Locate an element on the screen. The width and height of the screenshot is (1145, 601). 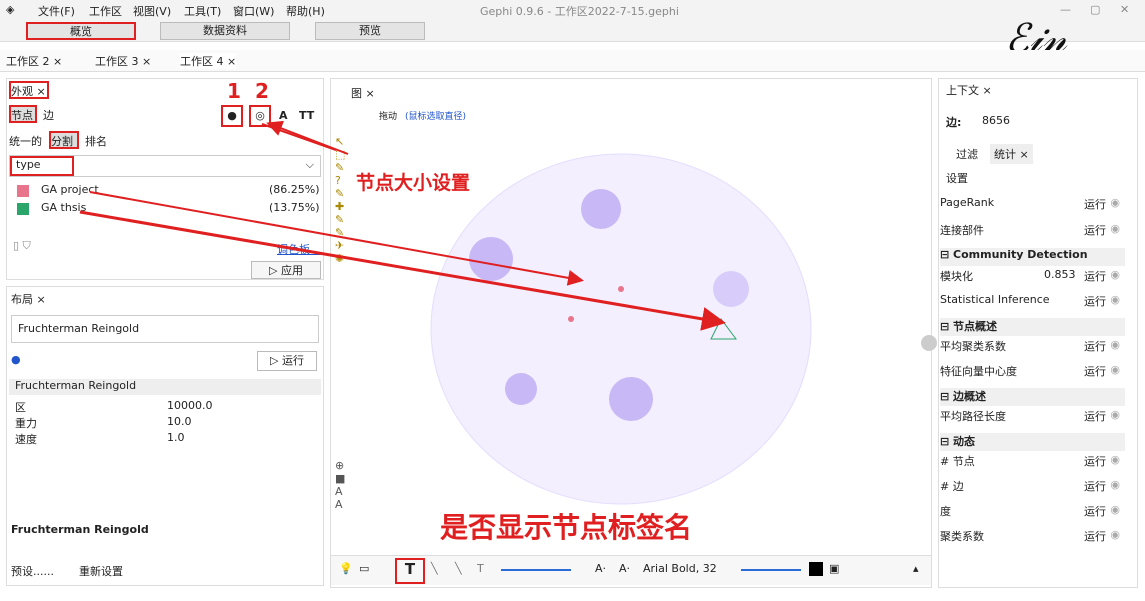
stats-row-label: # 节点 is located at coordinates (957, 461).